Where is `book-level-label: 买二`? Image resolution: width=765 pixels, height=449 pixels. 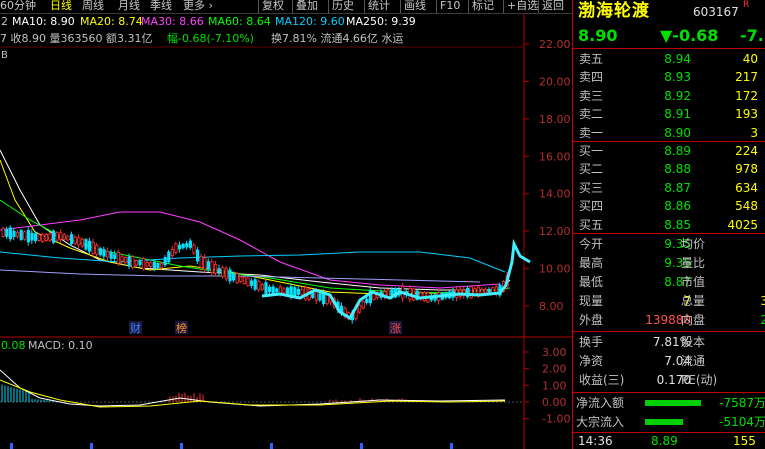
book-level-label: 买二 is located at coordinates (591, 169).